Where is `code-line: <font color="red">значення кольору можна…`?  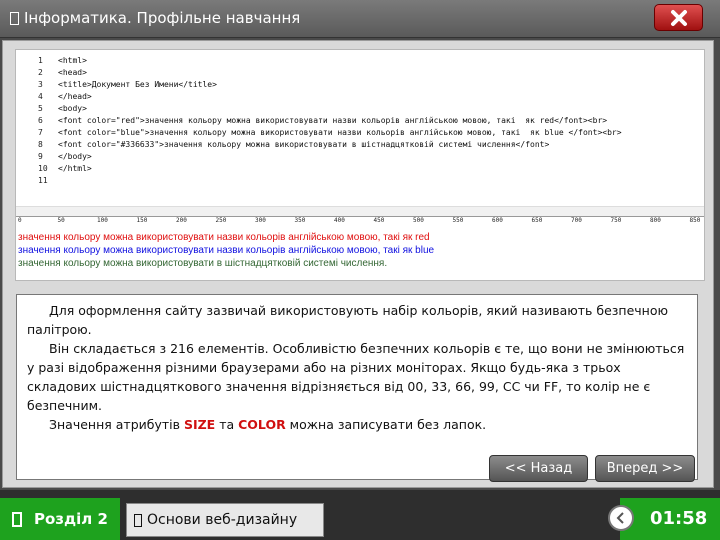
code-line: <font color="red">значення кольору можна… is located at coordinates (333, 120).